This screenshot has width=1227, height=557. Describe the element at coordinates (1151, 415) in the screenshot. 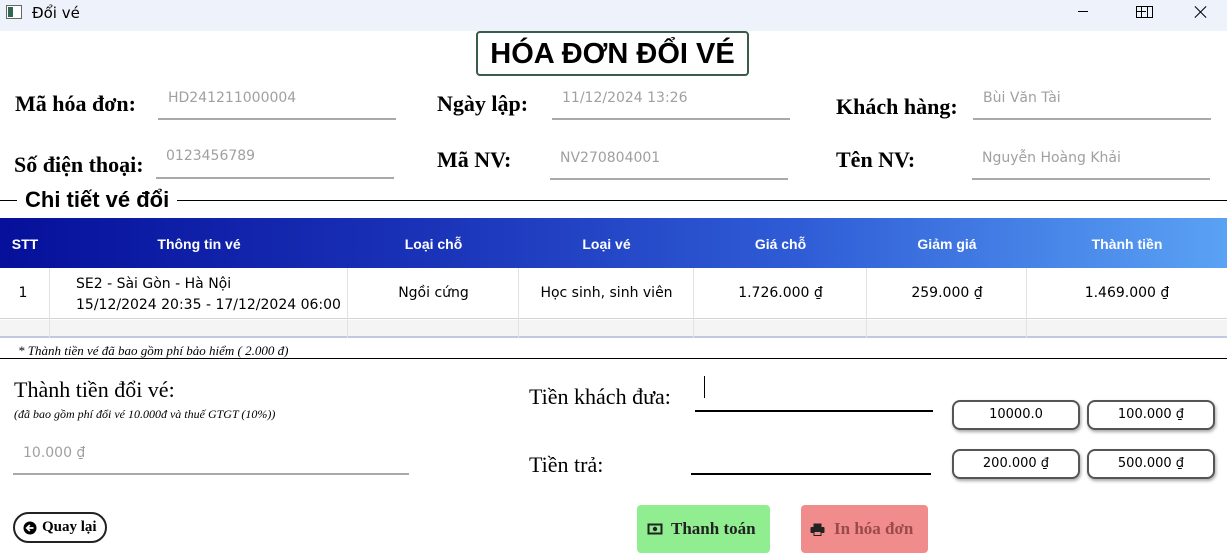

I see `quick-amount-100000-button: 100.000 ₫` at that location.